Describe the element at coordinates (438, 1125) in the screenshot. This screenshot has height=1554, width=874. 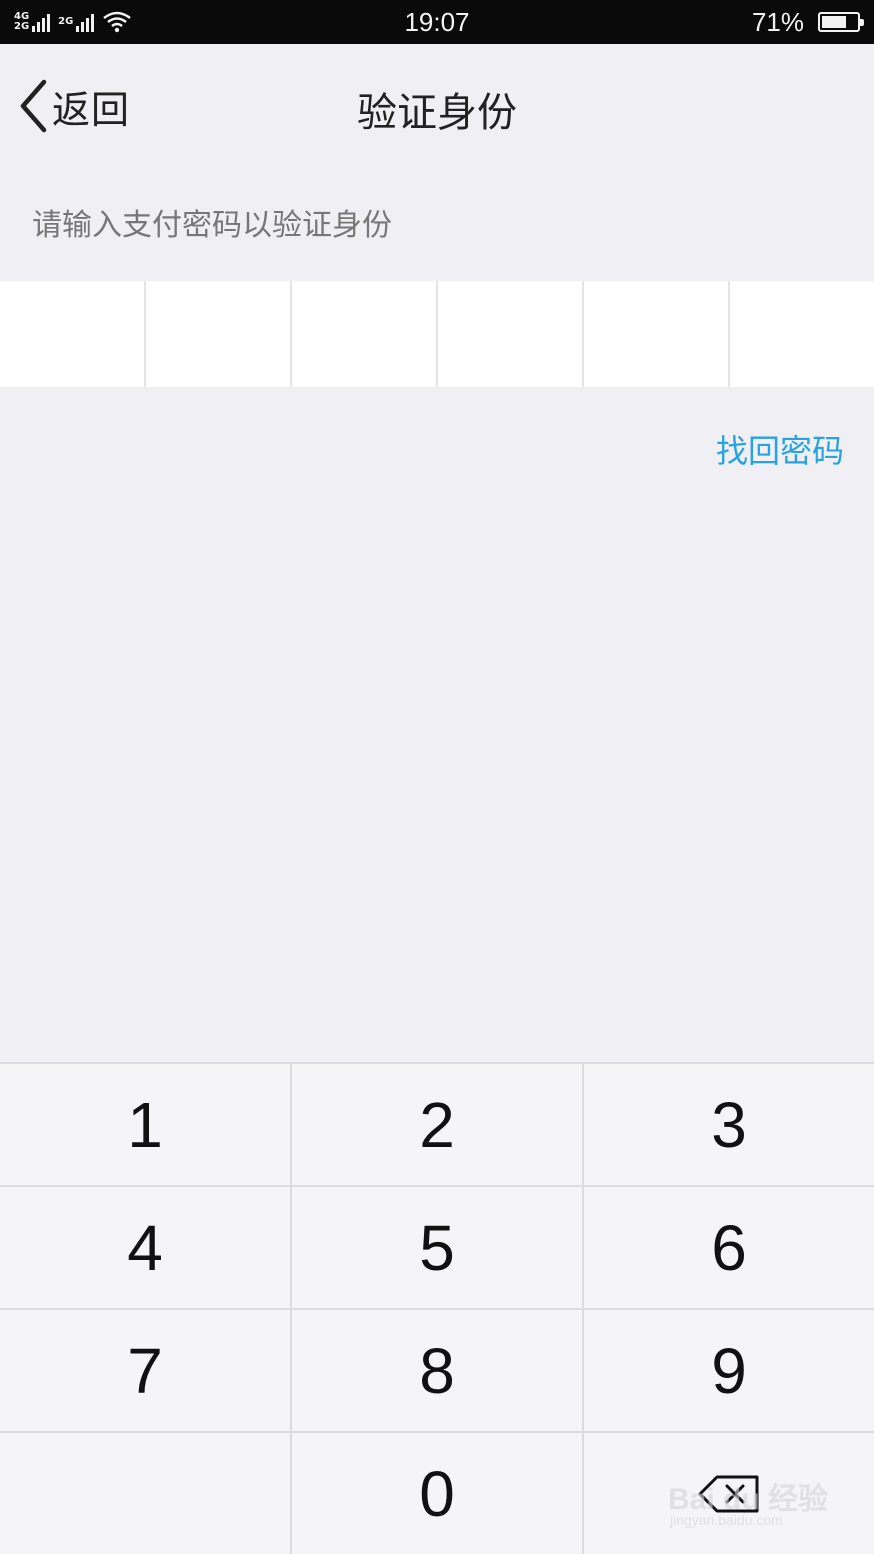
I see `key-2: 2` at that location.